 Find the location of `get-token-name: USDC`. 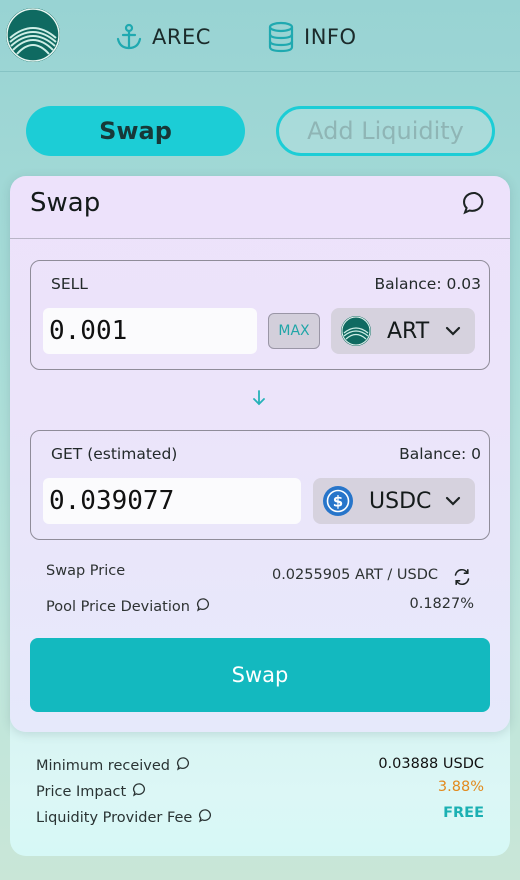

get-token-name: USDC is located at coordinates (400, 501).